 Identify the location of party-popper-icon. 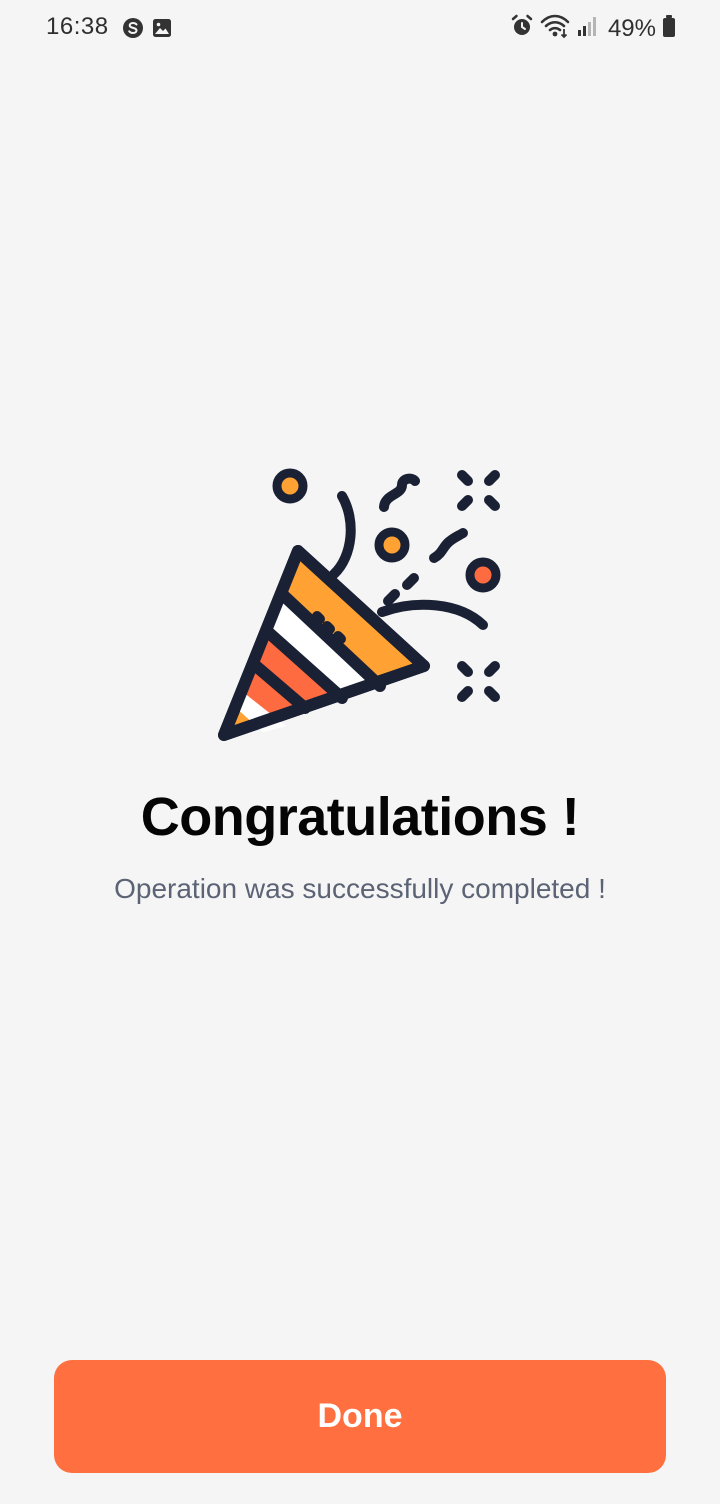
(364, 612).